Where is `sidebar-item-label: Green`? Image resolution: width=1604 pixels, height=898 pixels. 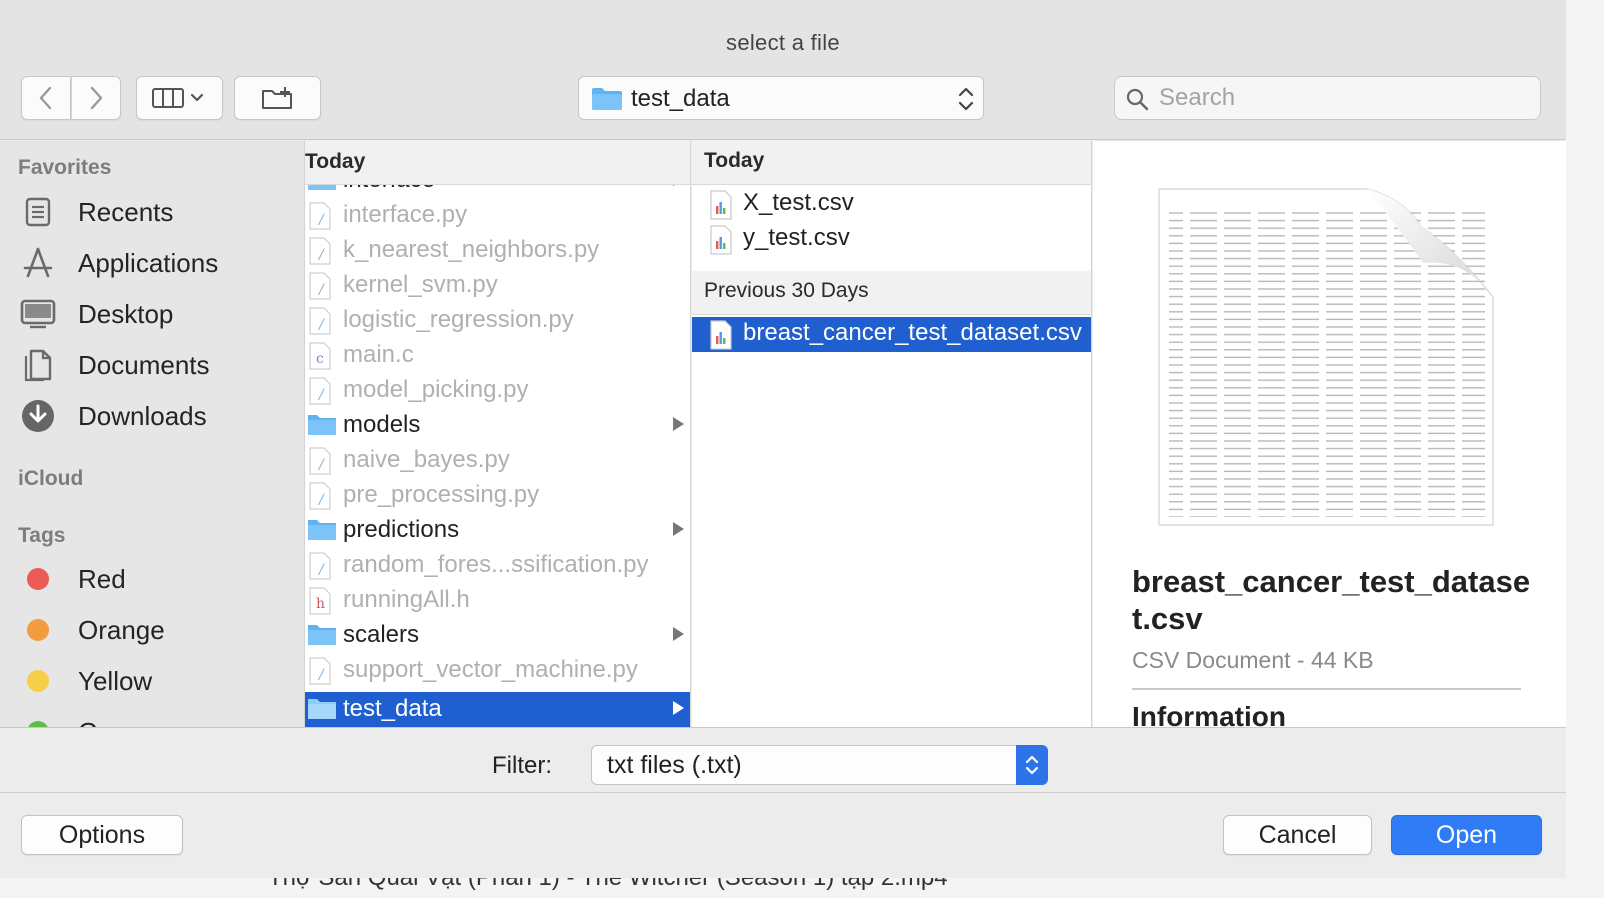 sidebar-item-label: Green is located at coordinates (114, 722).